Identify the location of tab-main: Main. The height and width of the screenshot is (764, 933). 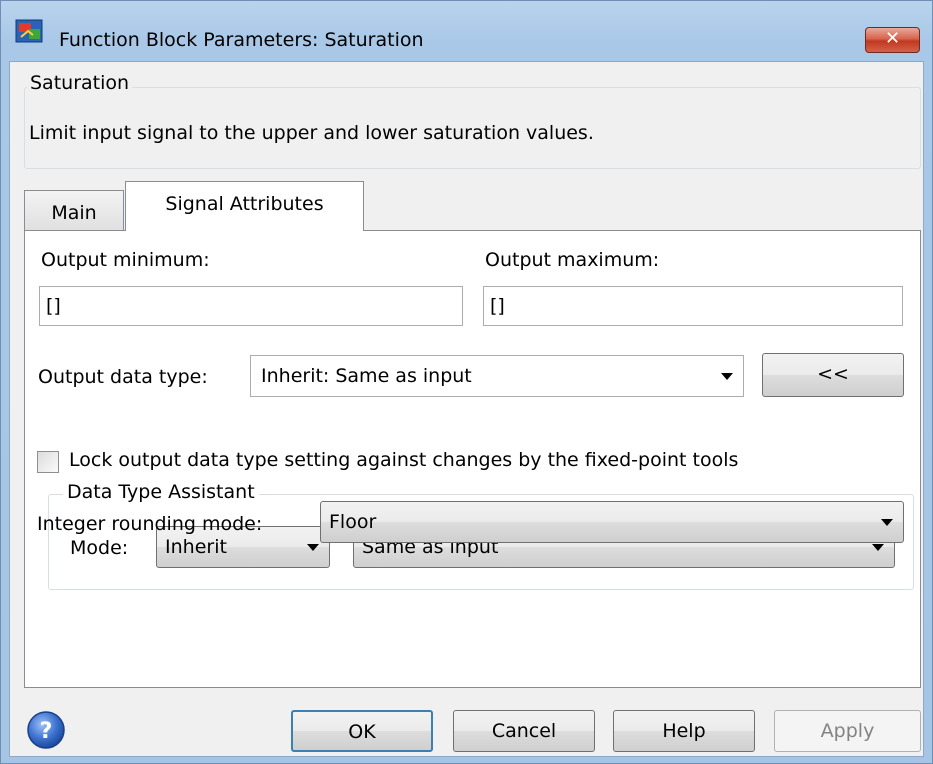
(74, 210).